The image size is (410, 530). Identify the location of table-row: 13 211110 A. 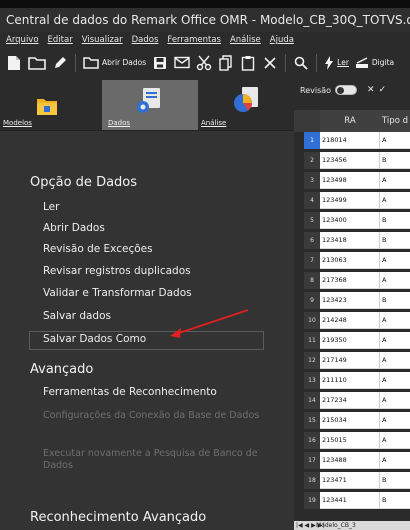
(352, 381).